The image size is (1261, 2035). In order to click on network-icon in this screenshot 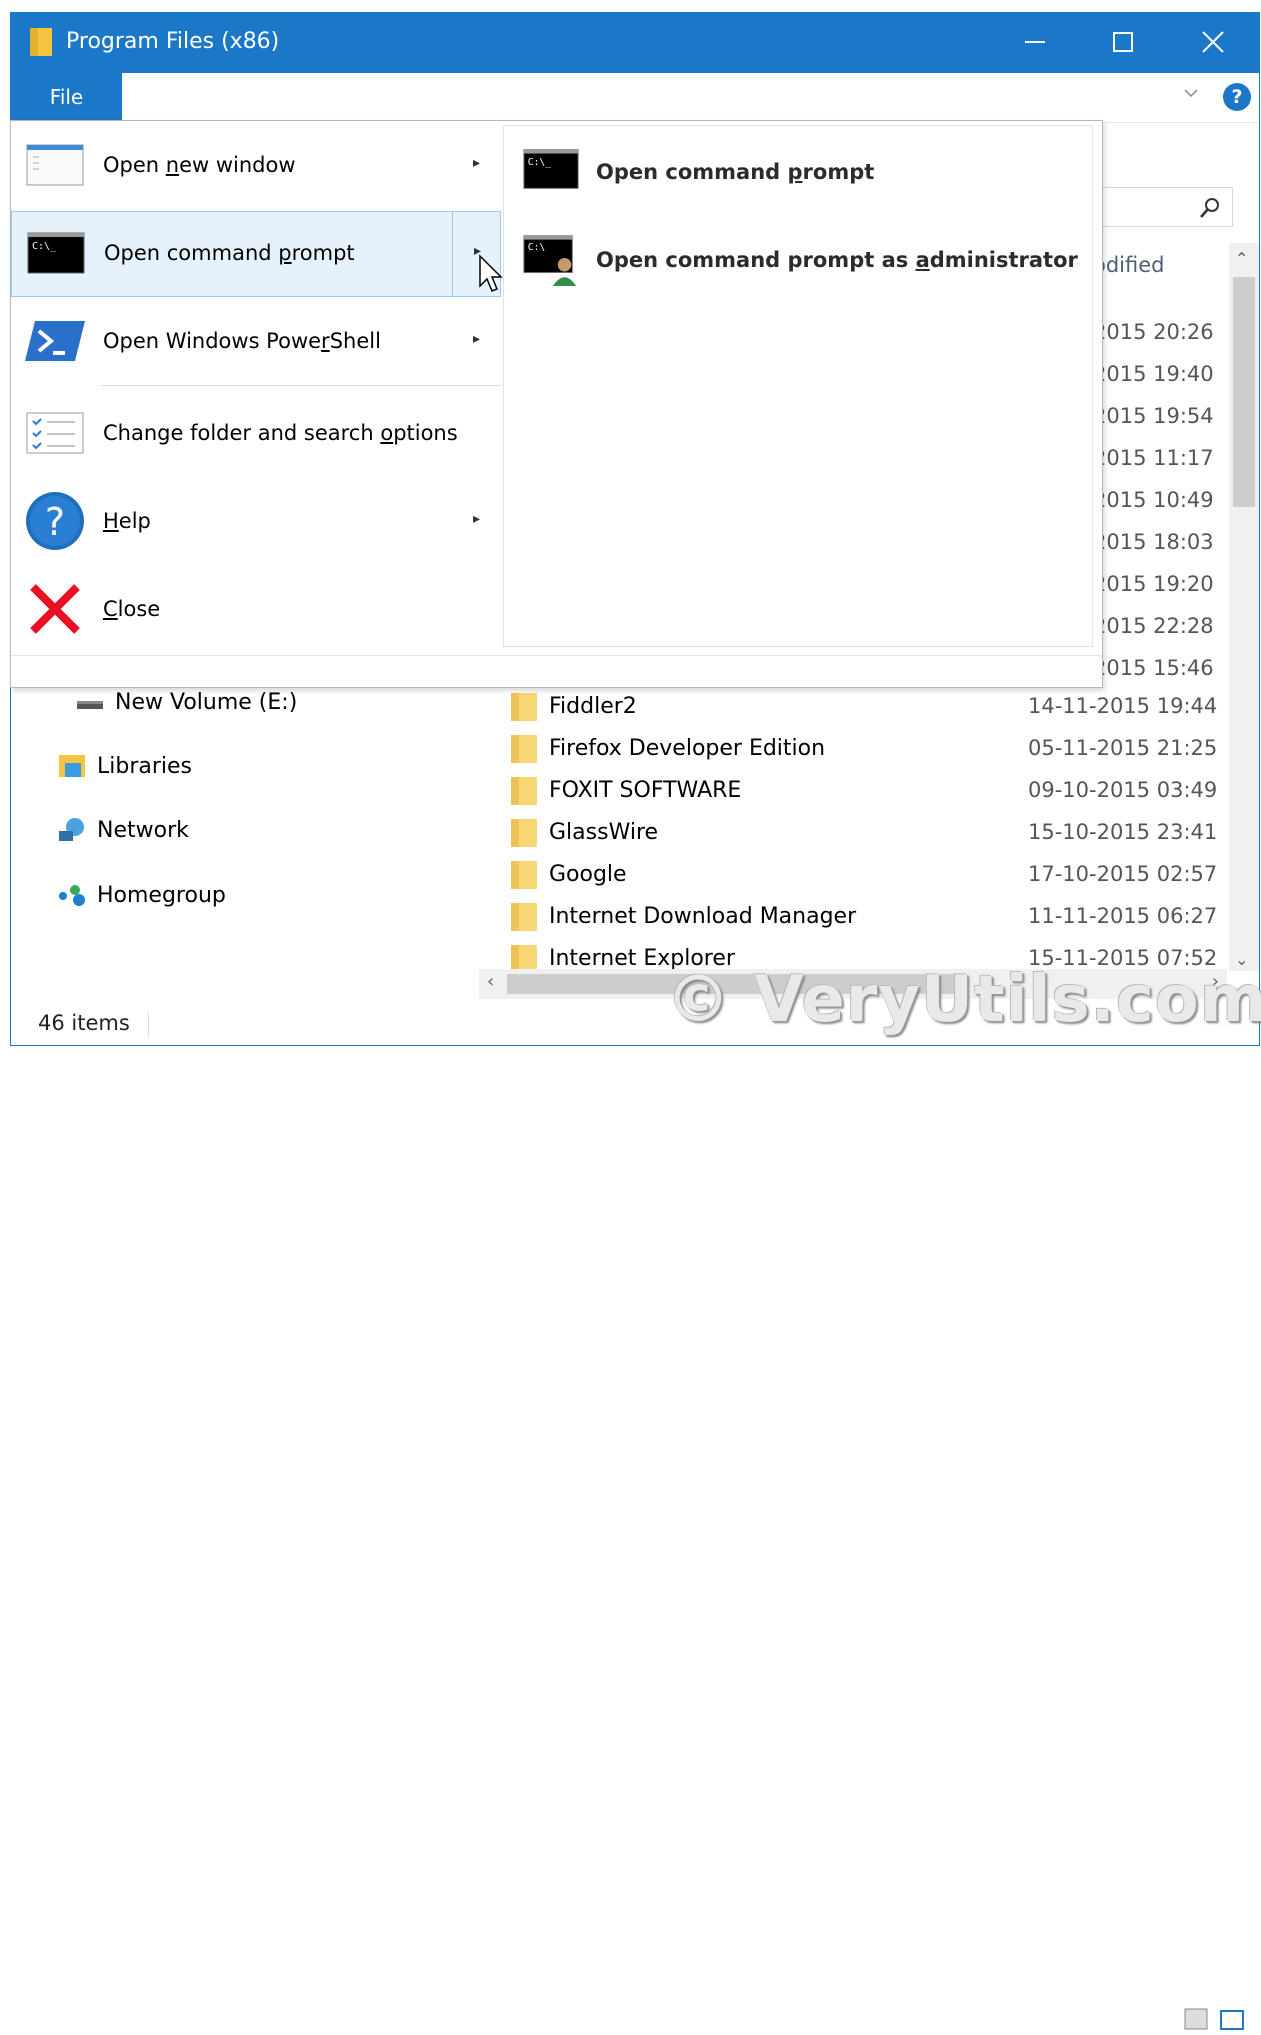, I will do `click(71, 829)`.